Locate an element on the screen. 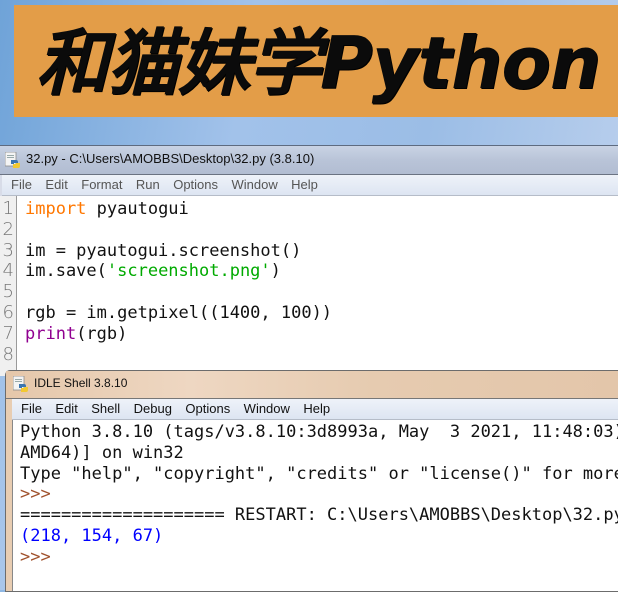 This screenshot has width=618, height=592. menu-debug: Debug is located at coordinates (153, 407).